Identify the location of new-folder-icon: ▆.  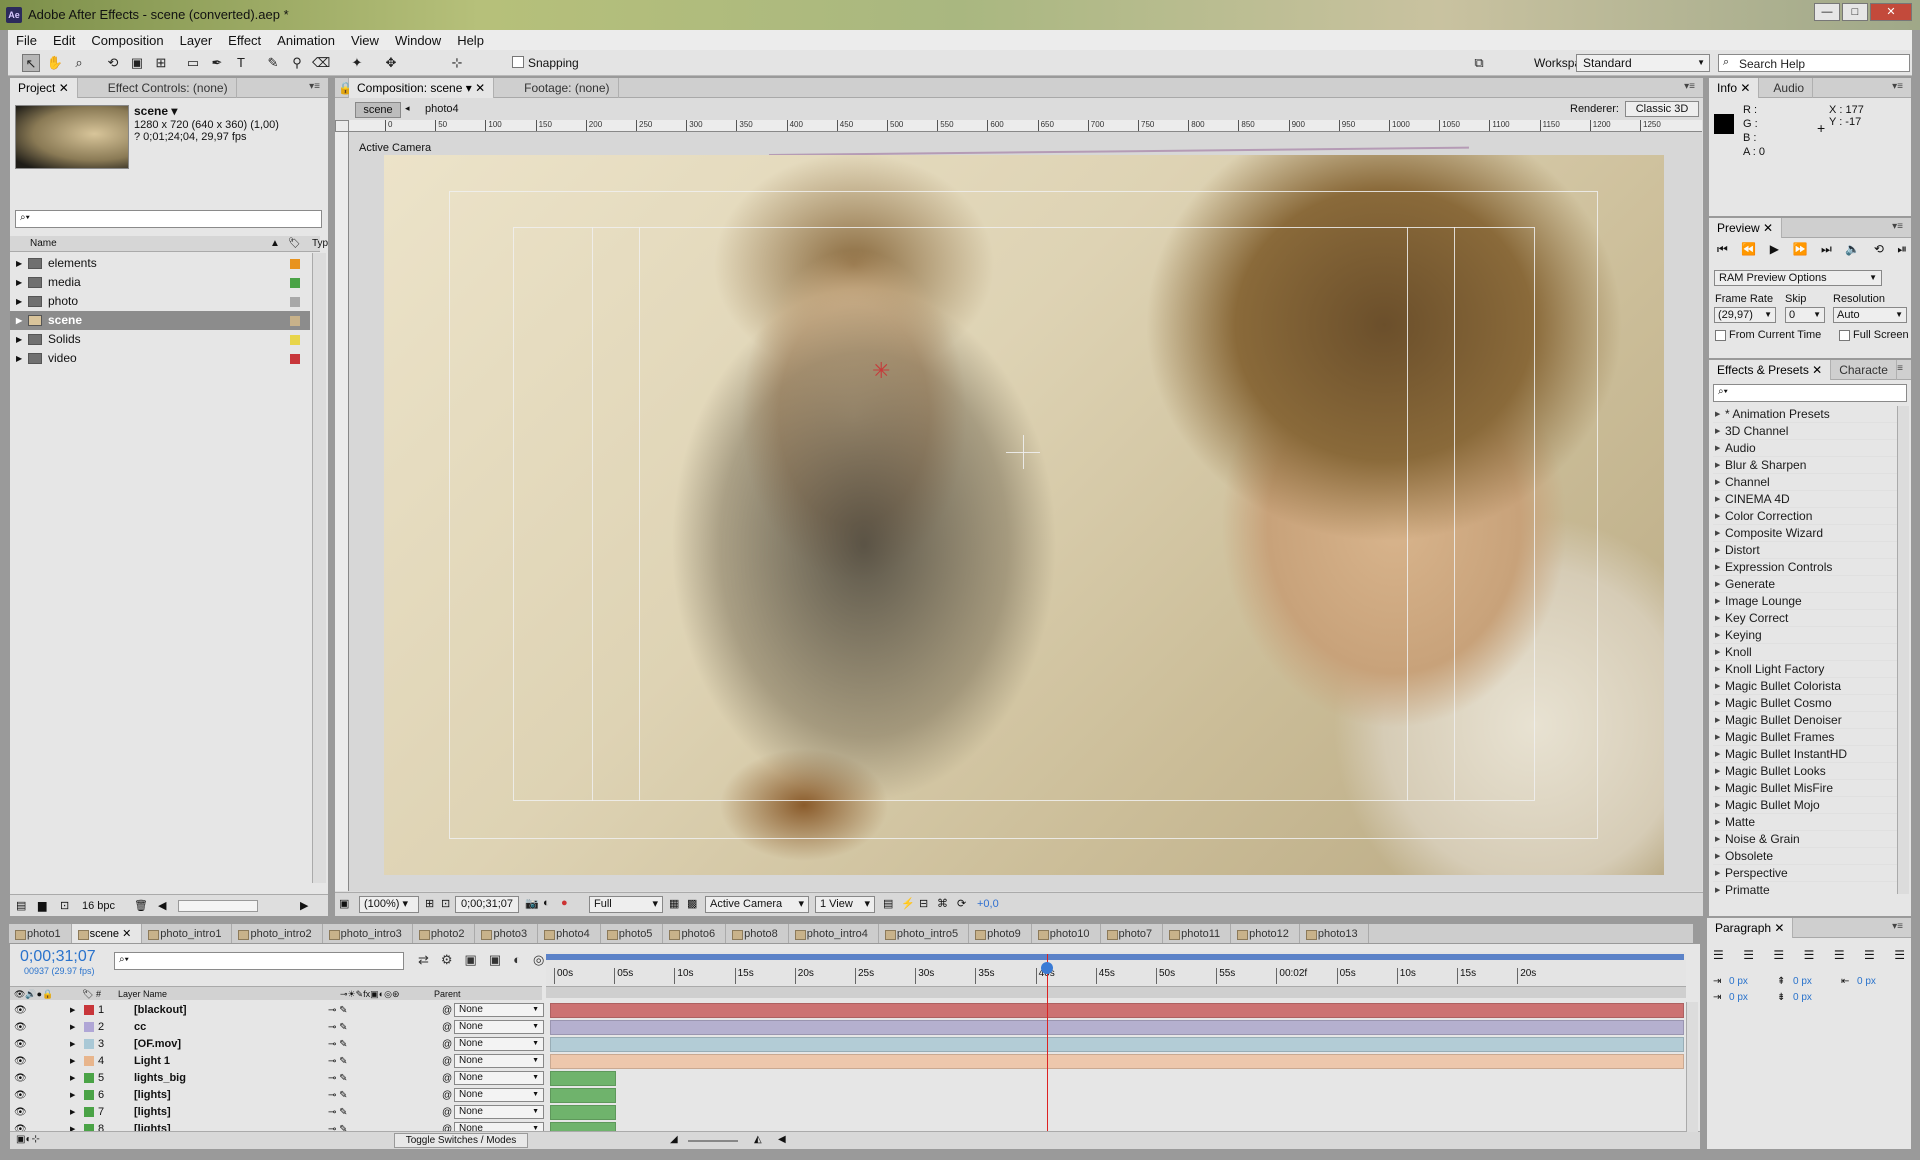
(42, 906).